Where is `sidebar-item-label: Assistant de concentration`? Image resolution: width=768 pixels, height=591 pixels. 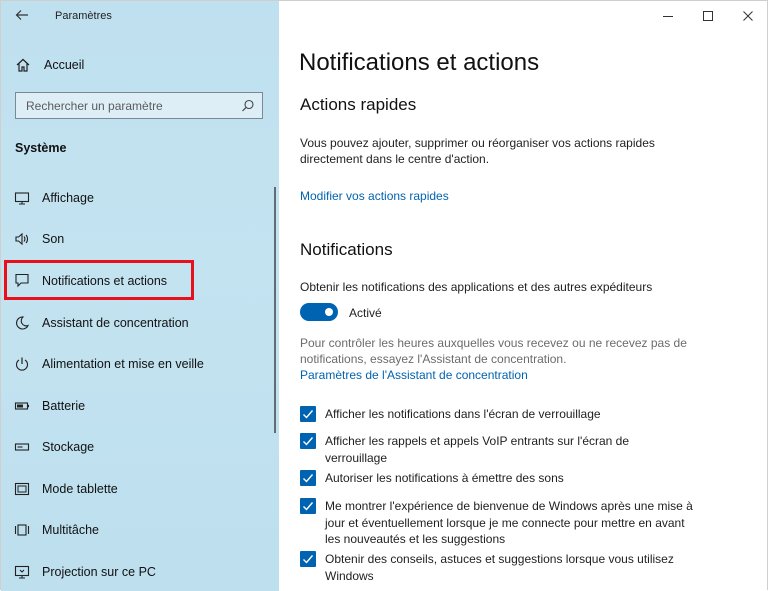 sidebar-item-label: Assistant de concentration is located at coordinates (115, 323).